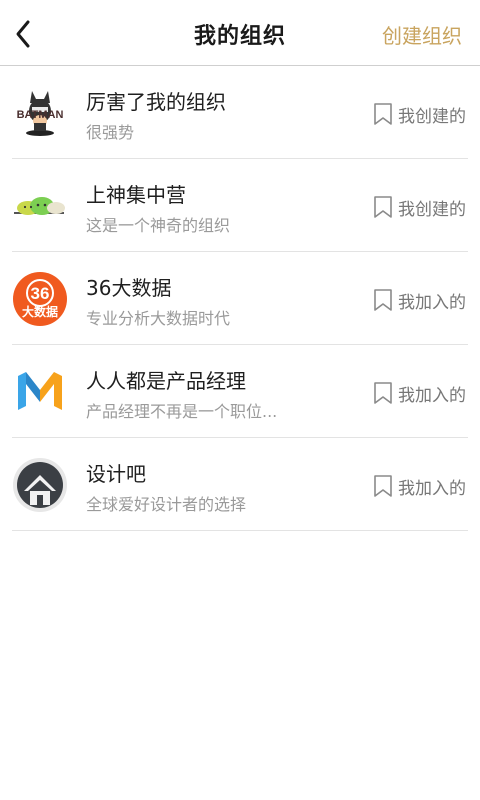 This screenshot has height=800, width=480. What do you see at coordinates (422, 34) in the screenshot?
I see `create-organization-button: 创建组织` at bounding box center [422, 34].